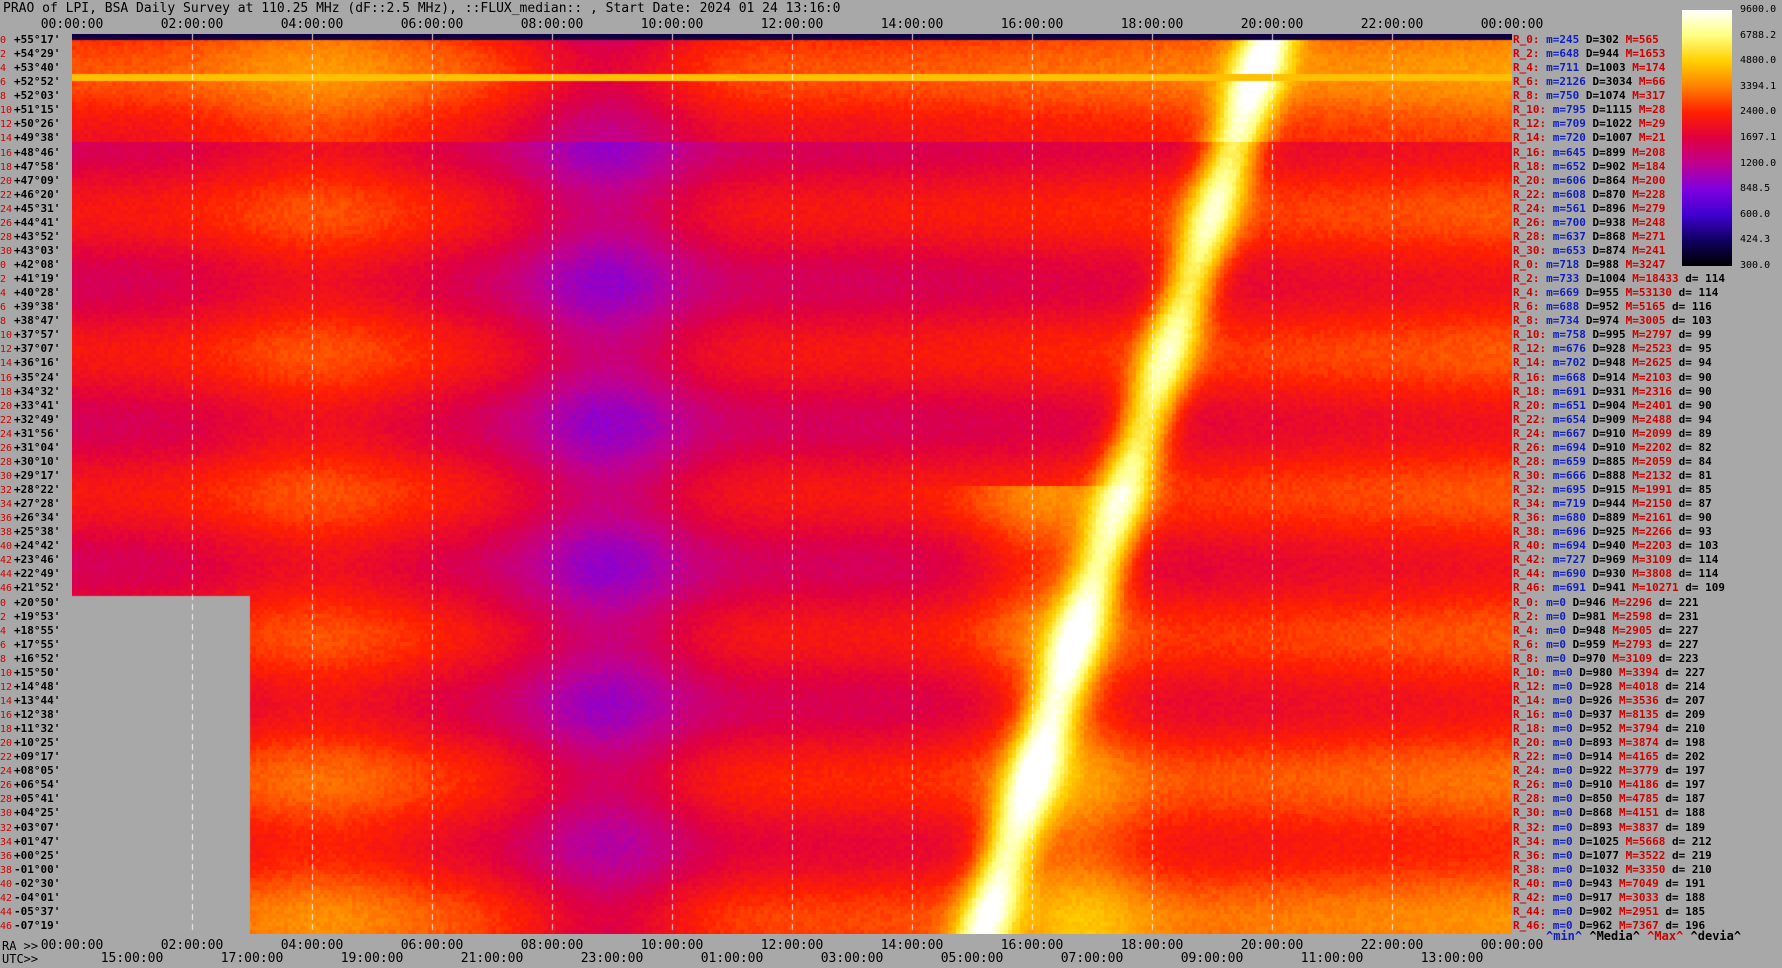 Image resolution: width=1782 pixels, height=968 pixels. I want to click on stat-k: R_22:, so click(1529, 419).